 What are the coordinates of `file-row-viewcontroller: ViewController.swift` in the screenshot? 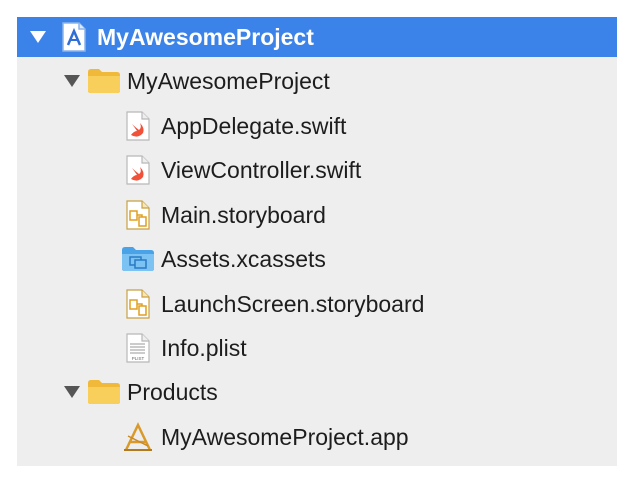 It's located at (317, 170).